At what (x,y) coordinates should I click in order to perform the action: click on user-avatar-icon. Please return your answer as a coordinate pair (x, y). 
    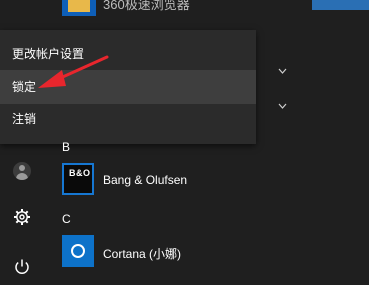
    Looking at the image, I should click on (22, 171).